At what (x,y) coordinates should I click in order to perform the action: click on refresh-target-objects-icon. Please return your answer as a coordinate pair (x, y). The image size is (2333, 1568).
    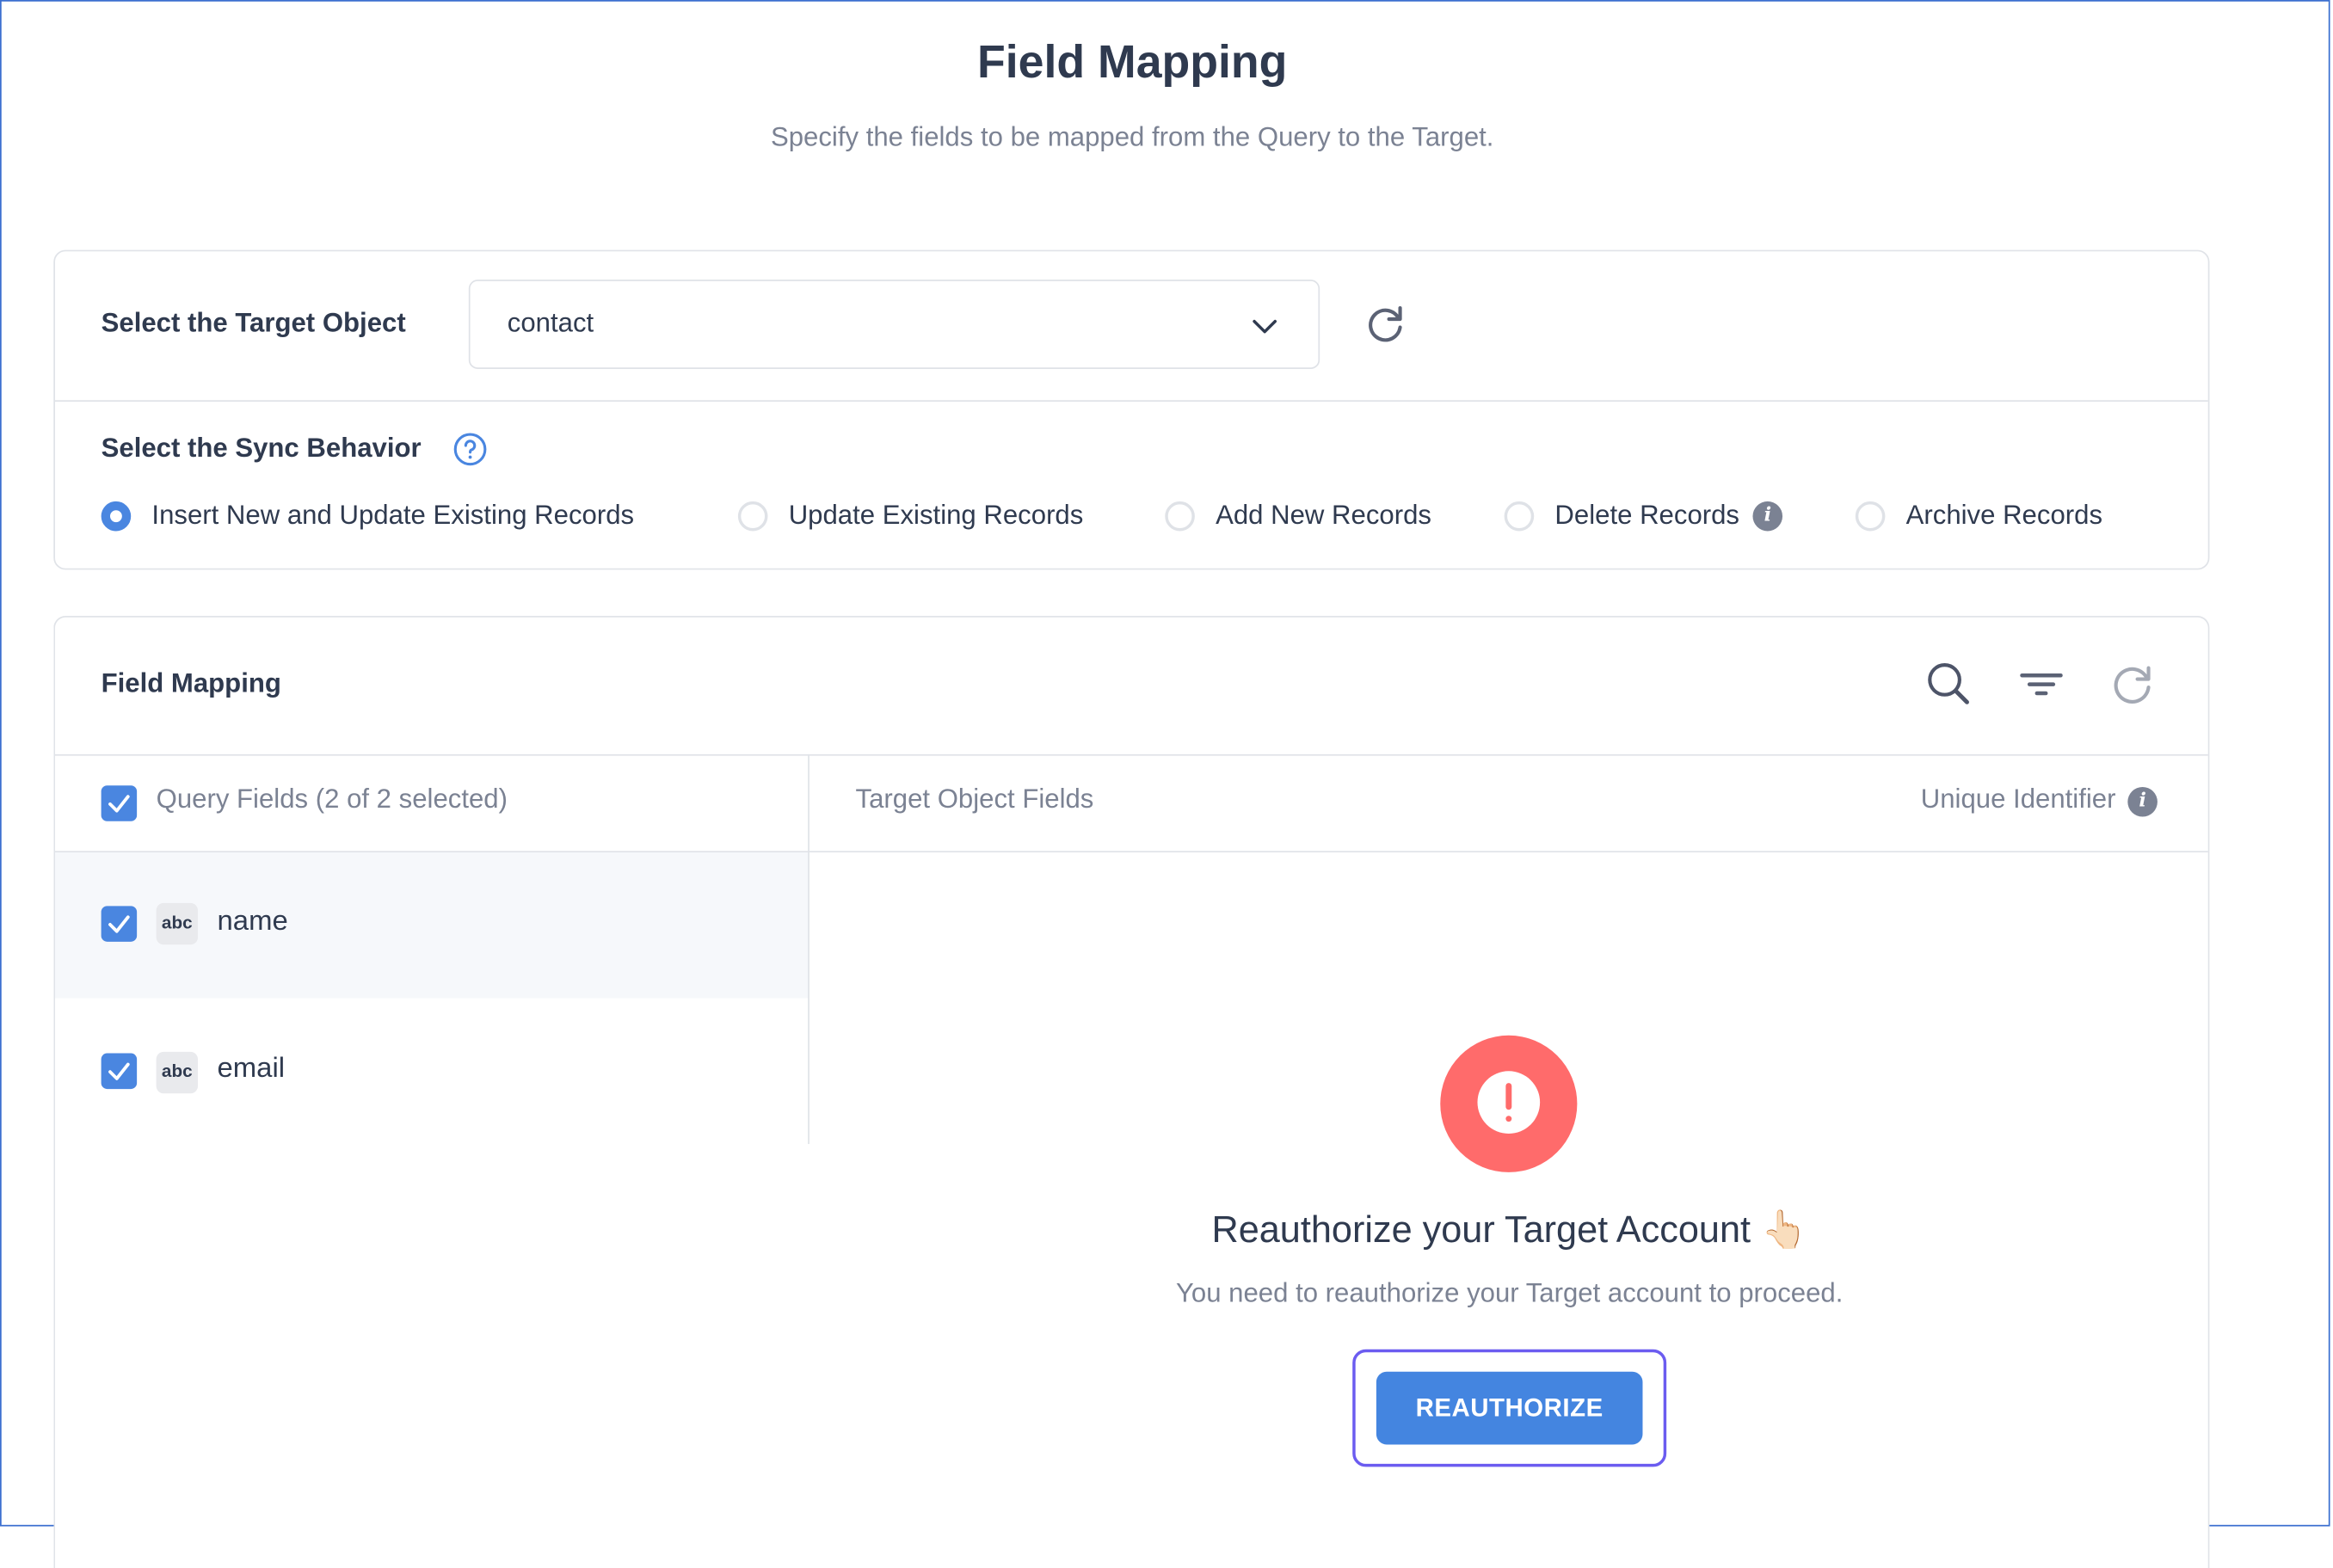
    Looking at the image, I should click on (1385, 323).